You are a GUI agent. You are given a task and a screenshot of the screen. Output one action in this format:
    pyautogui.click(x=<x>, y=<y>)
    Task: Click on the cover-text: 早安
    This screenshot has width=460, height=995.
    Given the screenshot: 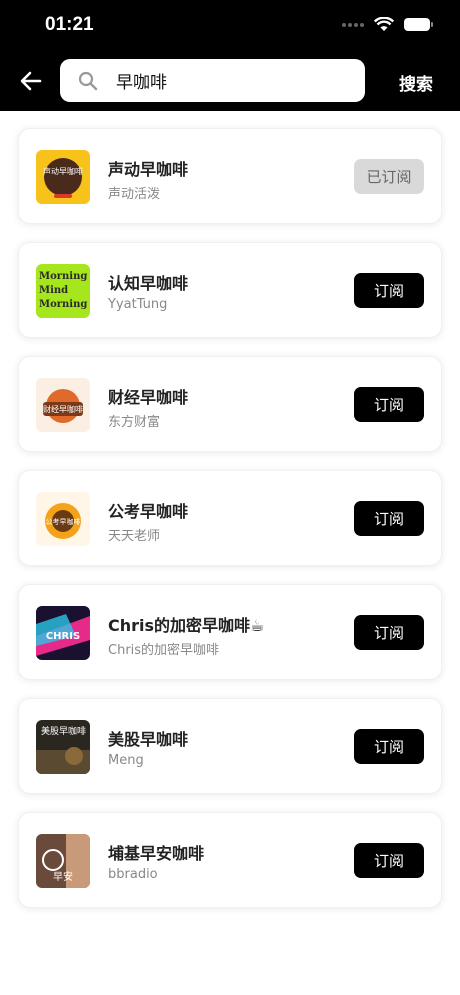 What is the action you would take?
    pyautogui.click(x=63, y=876)
    